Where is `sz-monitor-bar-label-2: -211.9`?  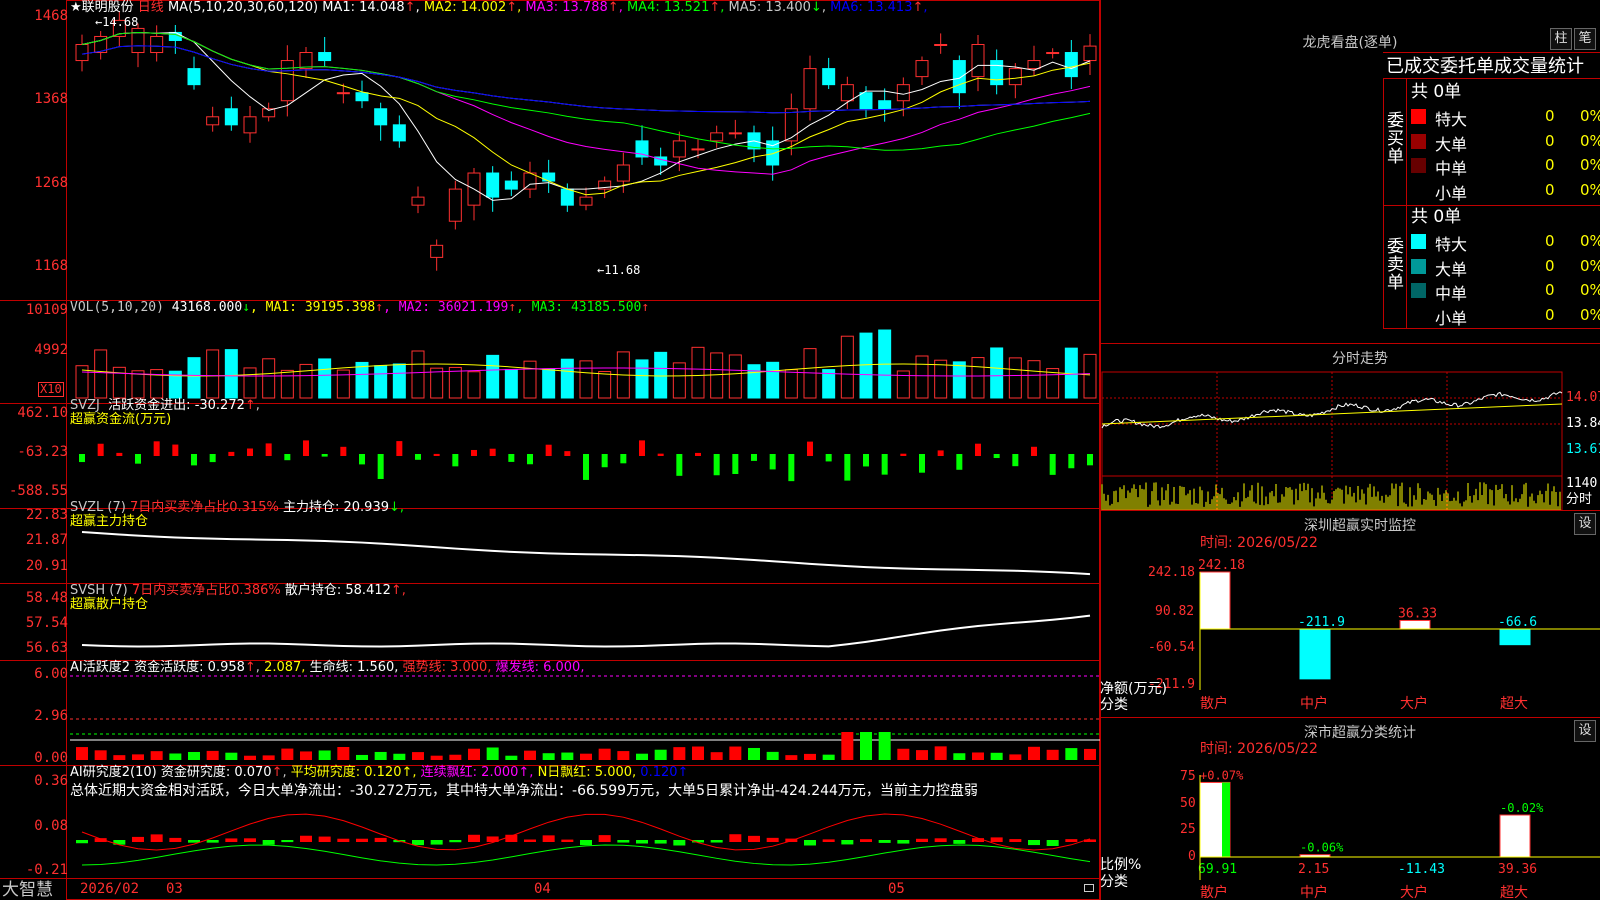 sz-monitor-bar-label-2: -211.9 is located at coordinates (1321, 622).